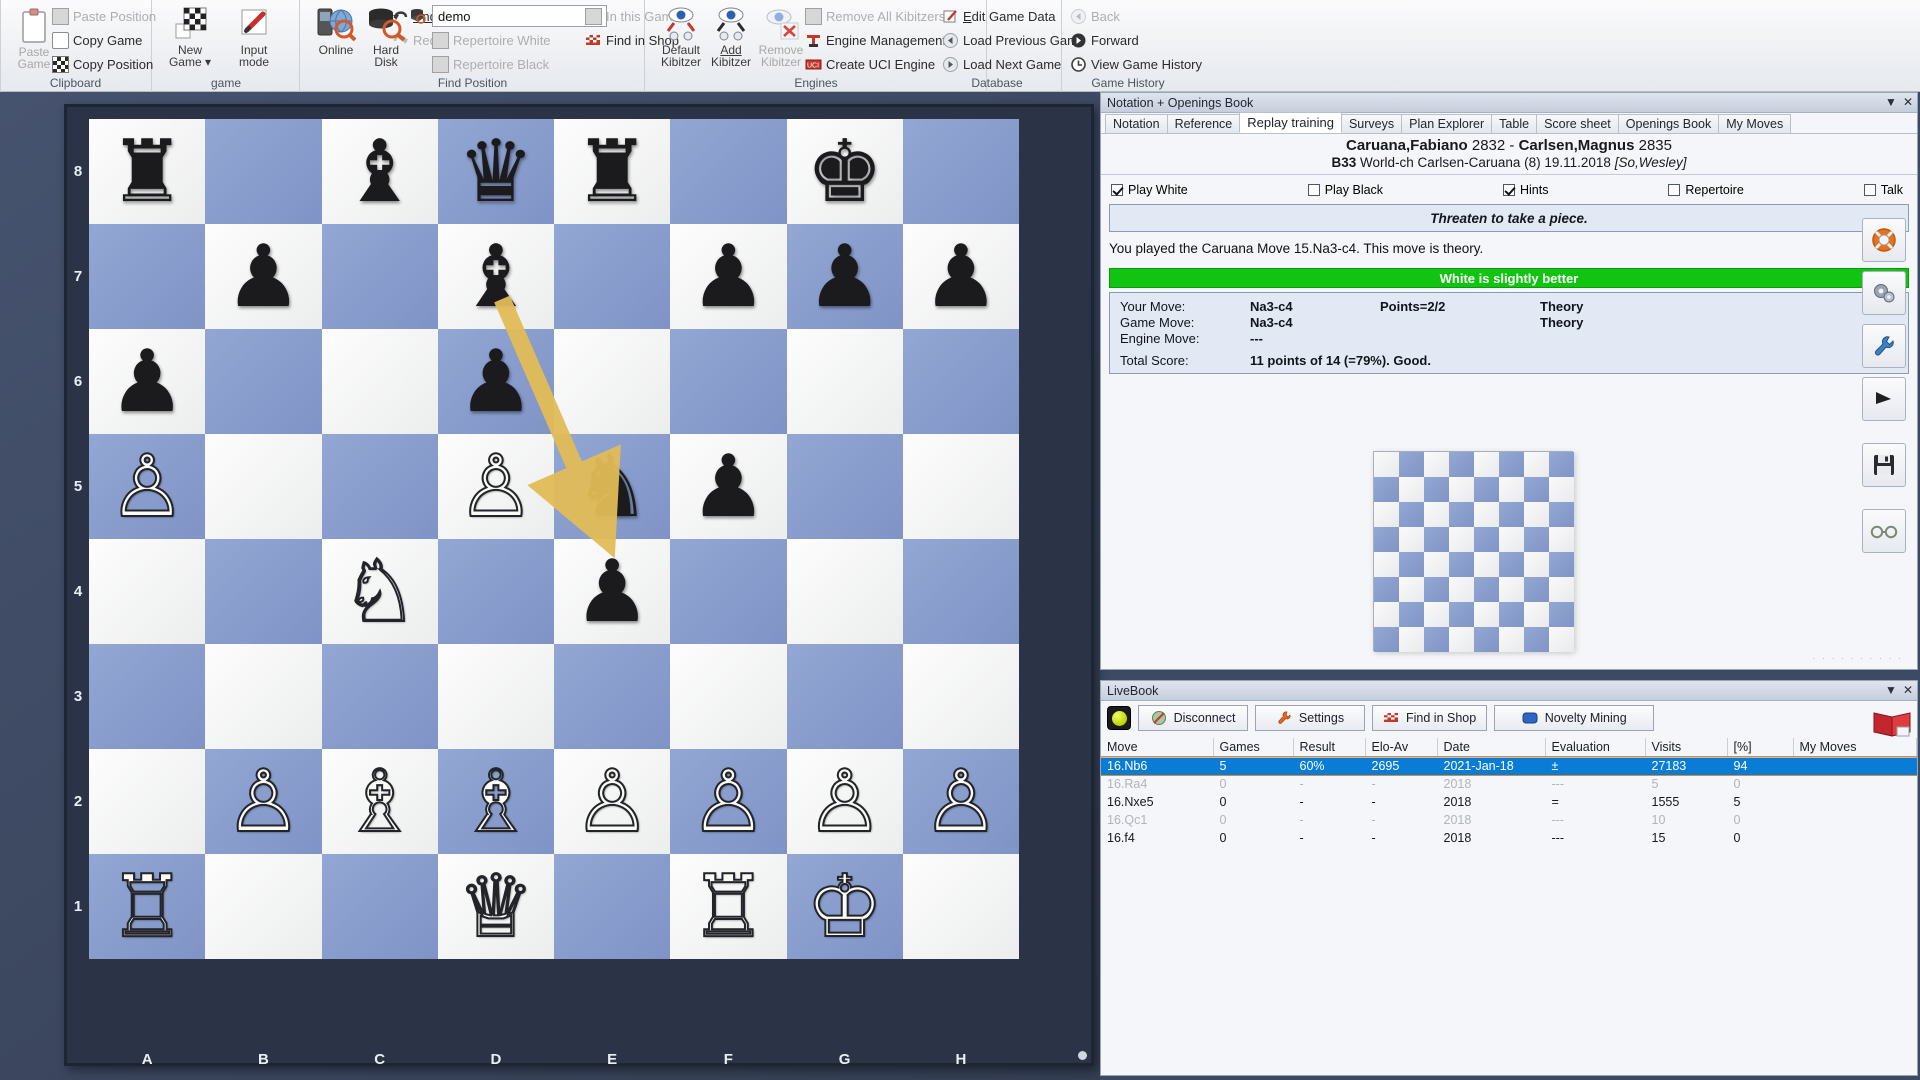 The width and height of the screenshot is (1920, 1080). I want to click on tab-my-moves: My Moves, so click(1755, 123).